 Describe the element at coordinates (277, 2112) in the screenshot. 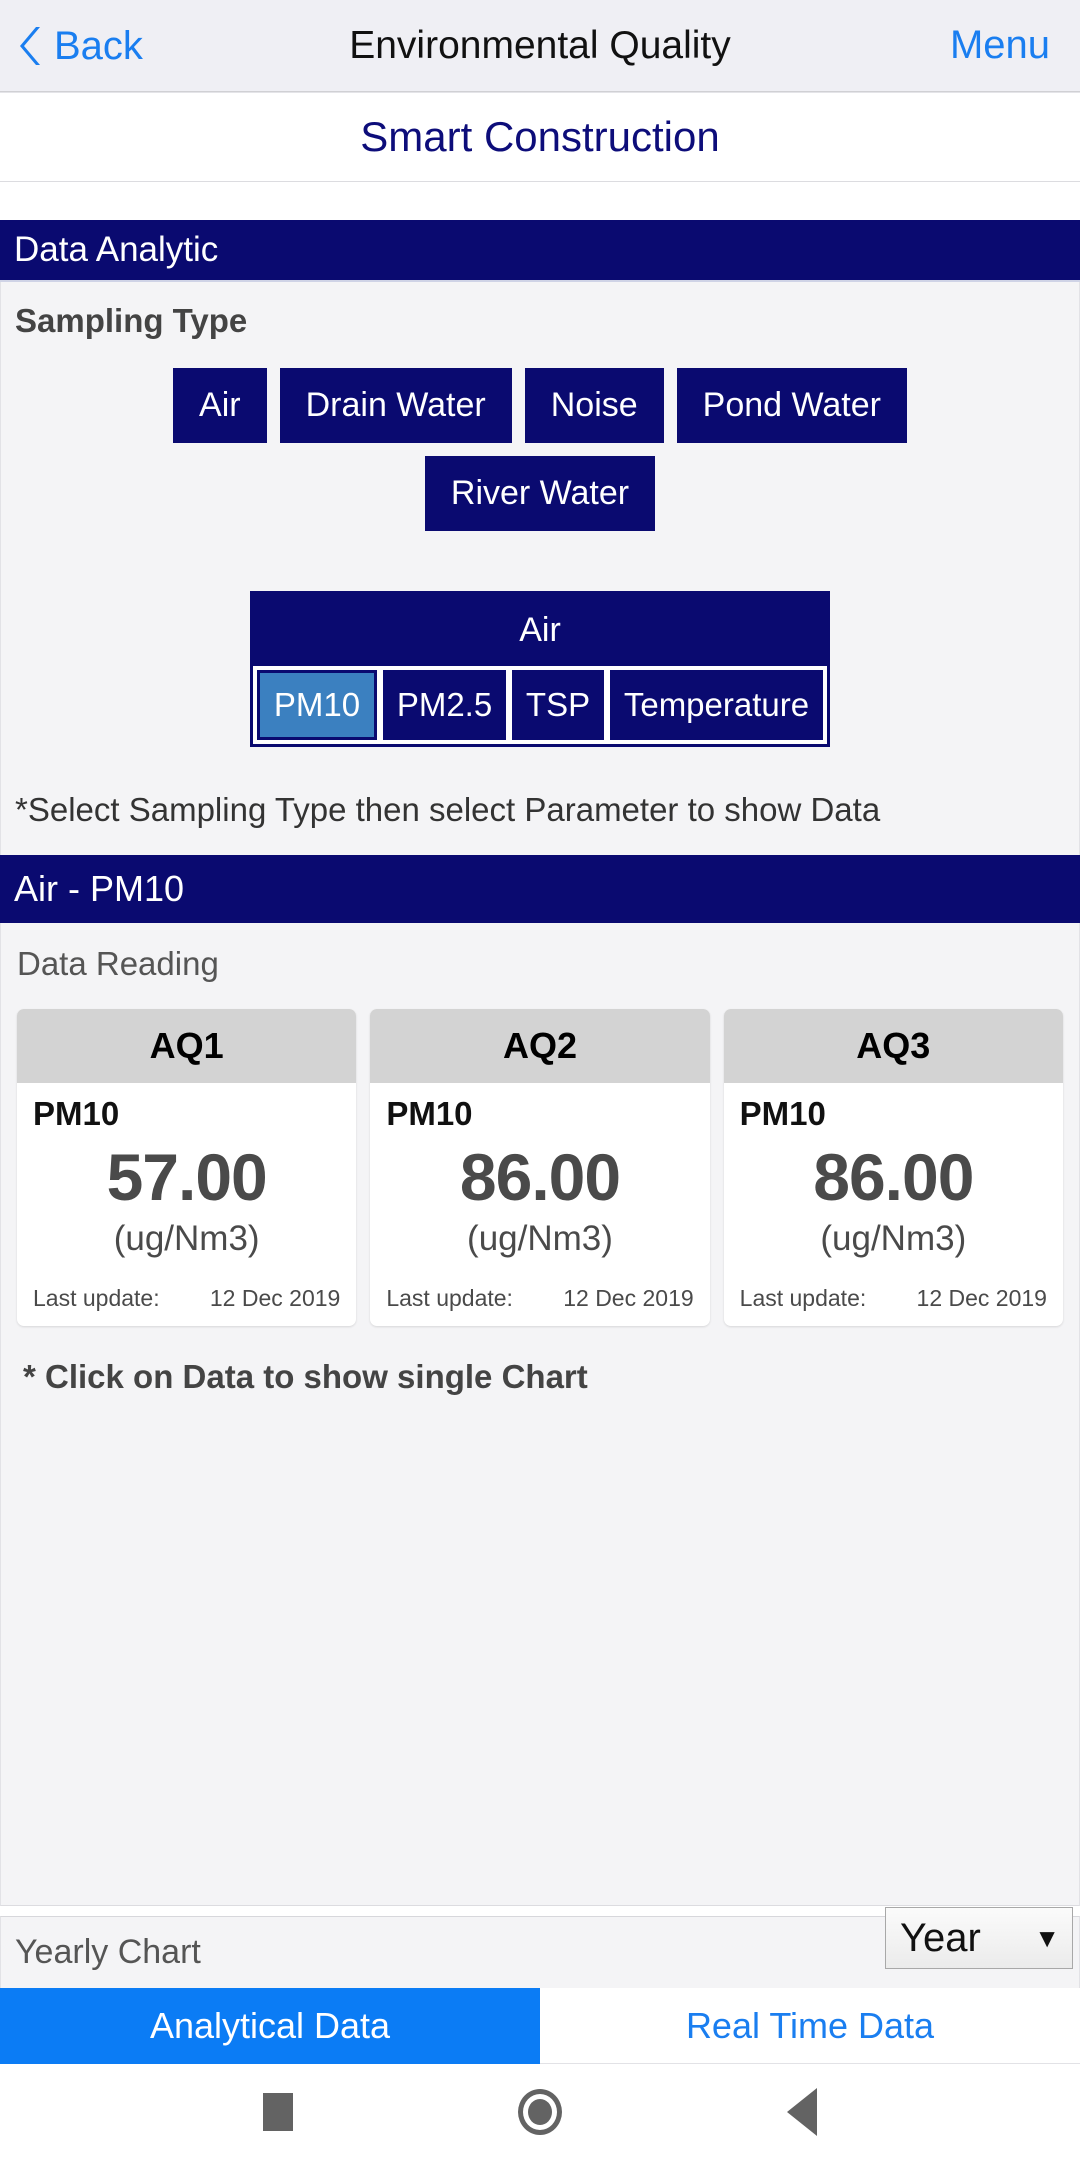

I see `square-icon` at that location.